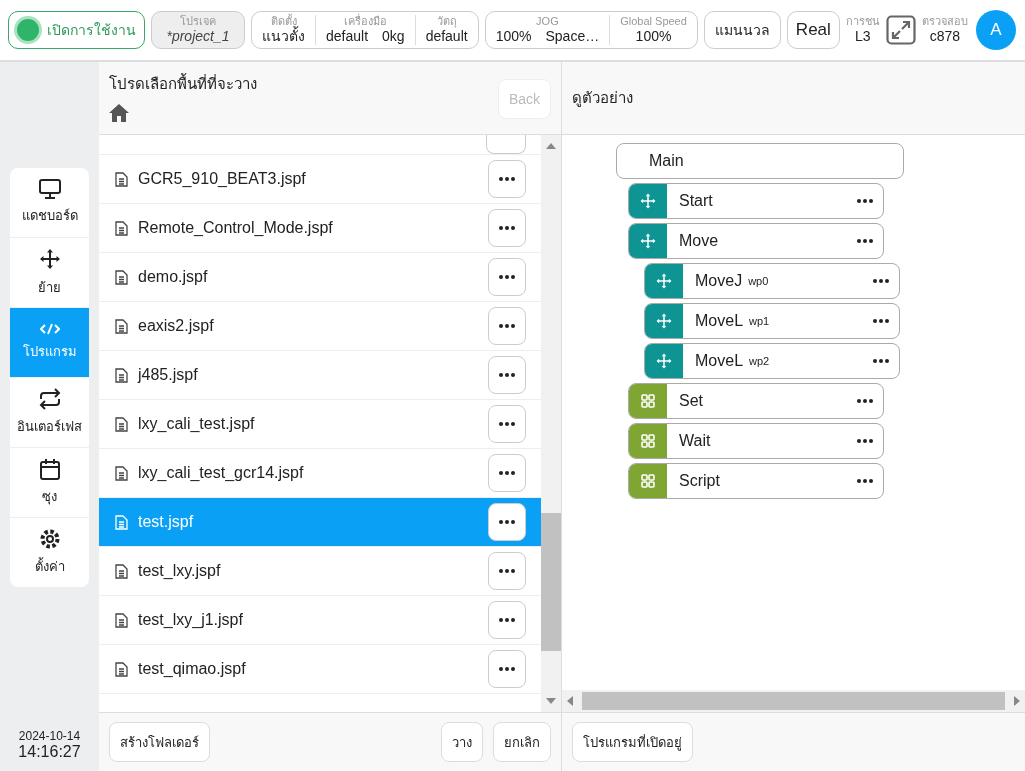 Image resolution: width=1025 pixels, height=771 pixels. I want to click on program-node: Start, so click(756, 201).